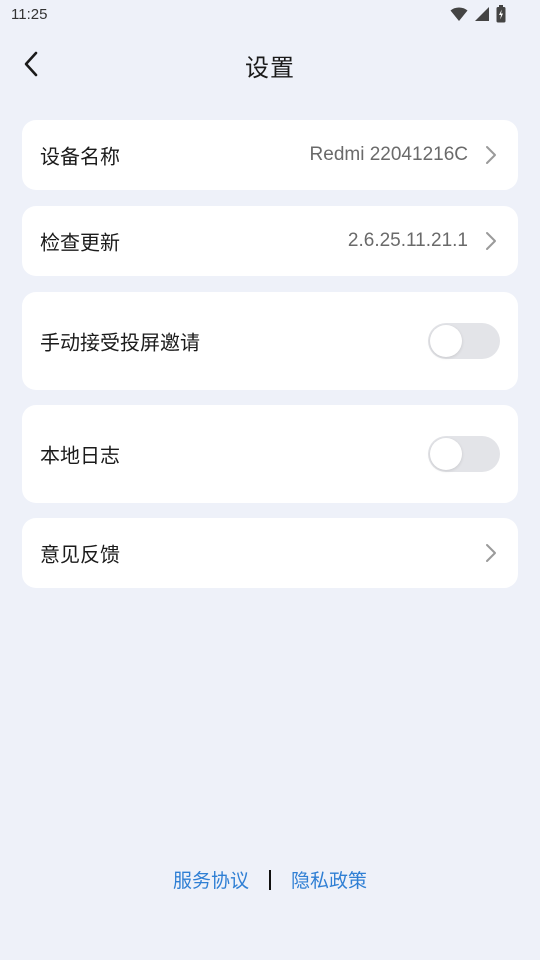 The image size is (540, 960). Describe the element at coordinates (270, 241) in the screenshot. I see `check-update-row: 检查更新 2.6.25.11.21.1` at that location.